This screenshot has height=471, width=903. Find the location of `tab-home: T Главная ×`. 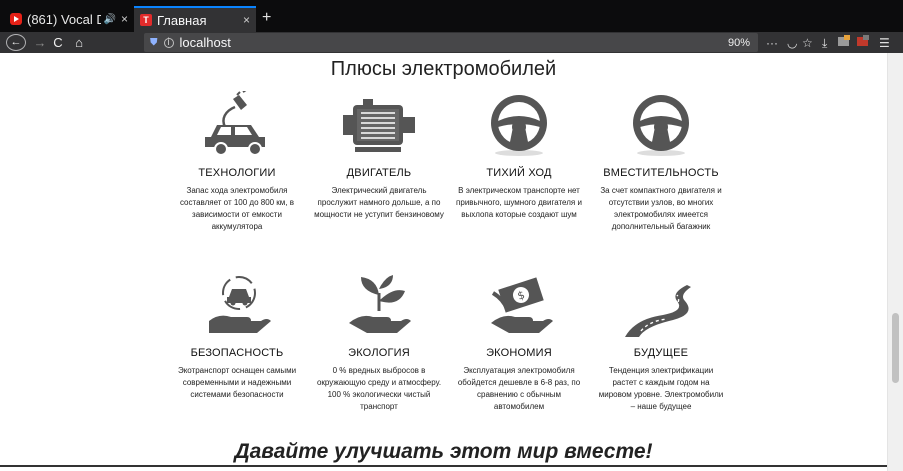

tab-home: T Главная × is located at coordinates (195, 19).